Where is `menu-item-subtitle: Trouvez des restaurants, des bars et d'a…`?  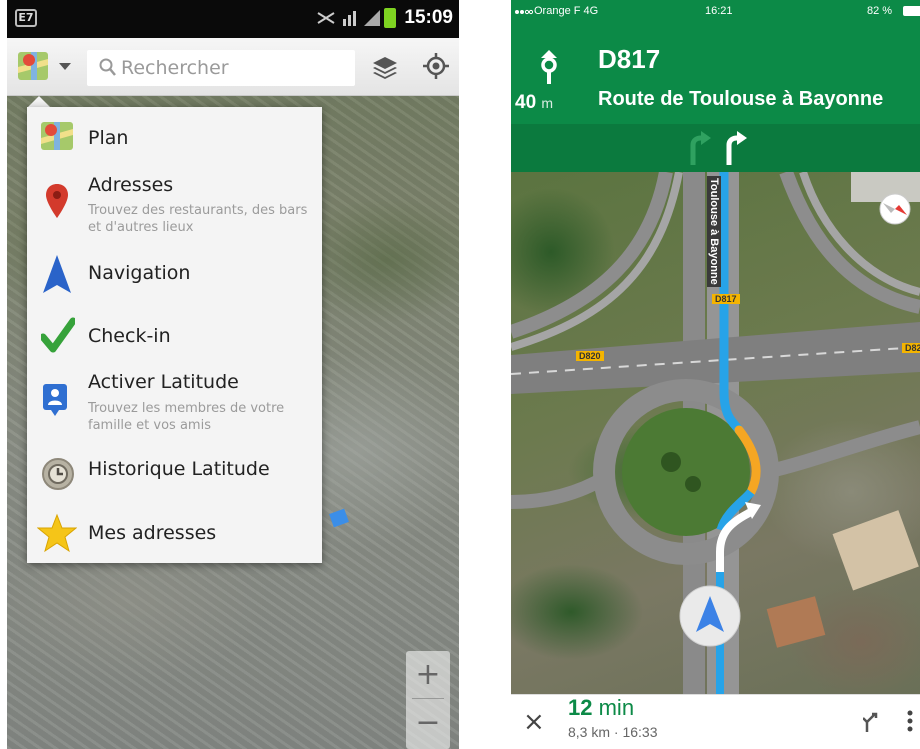 menu-item-subtitle: Trouvez des restaurants, des bars et d'a… is located at coordinates (198, 219).